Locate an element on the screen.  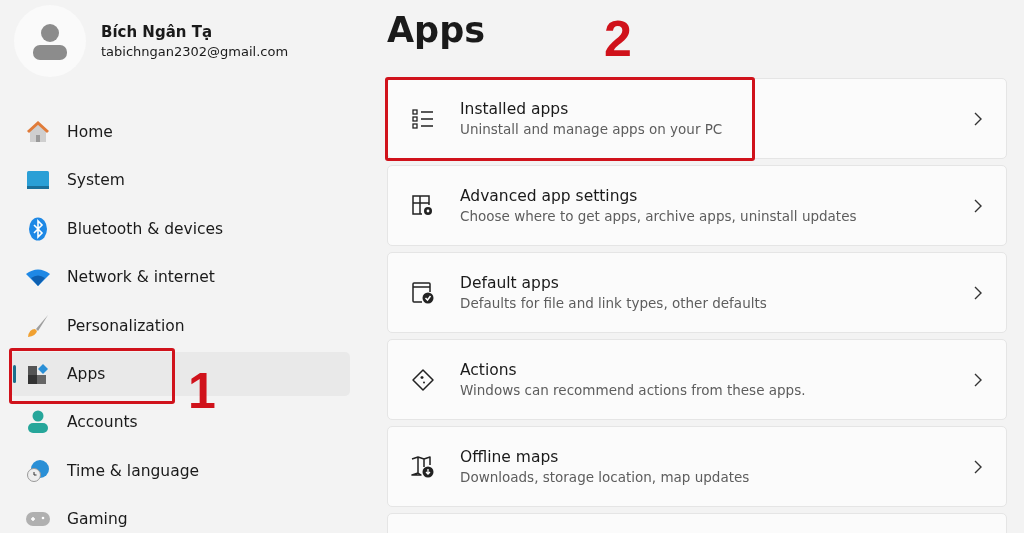
settings-card: Advanced app settings Choose where to get apps, archive apps, uninstall updates is located at coordinates (697, 205).